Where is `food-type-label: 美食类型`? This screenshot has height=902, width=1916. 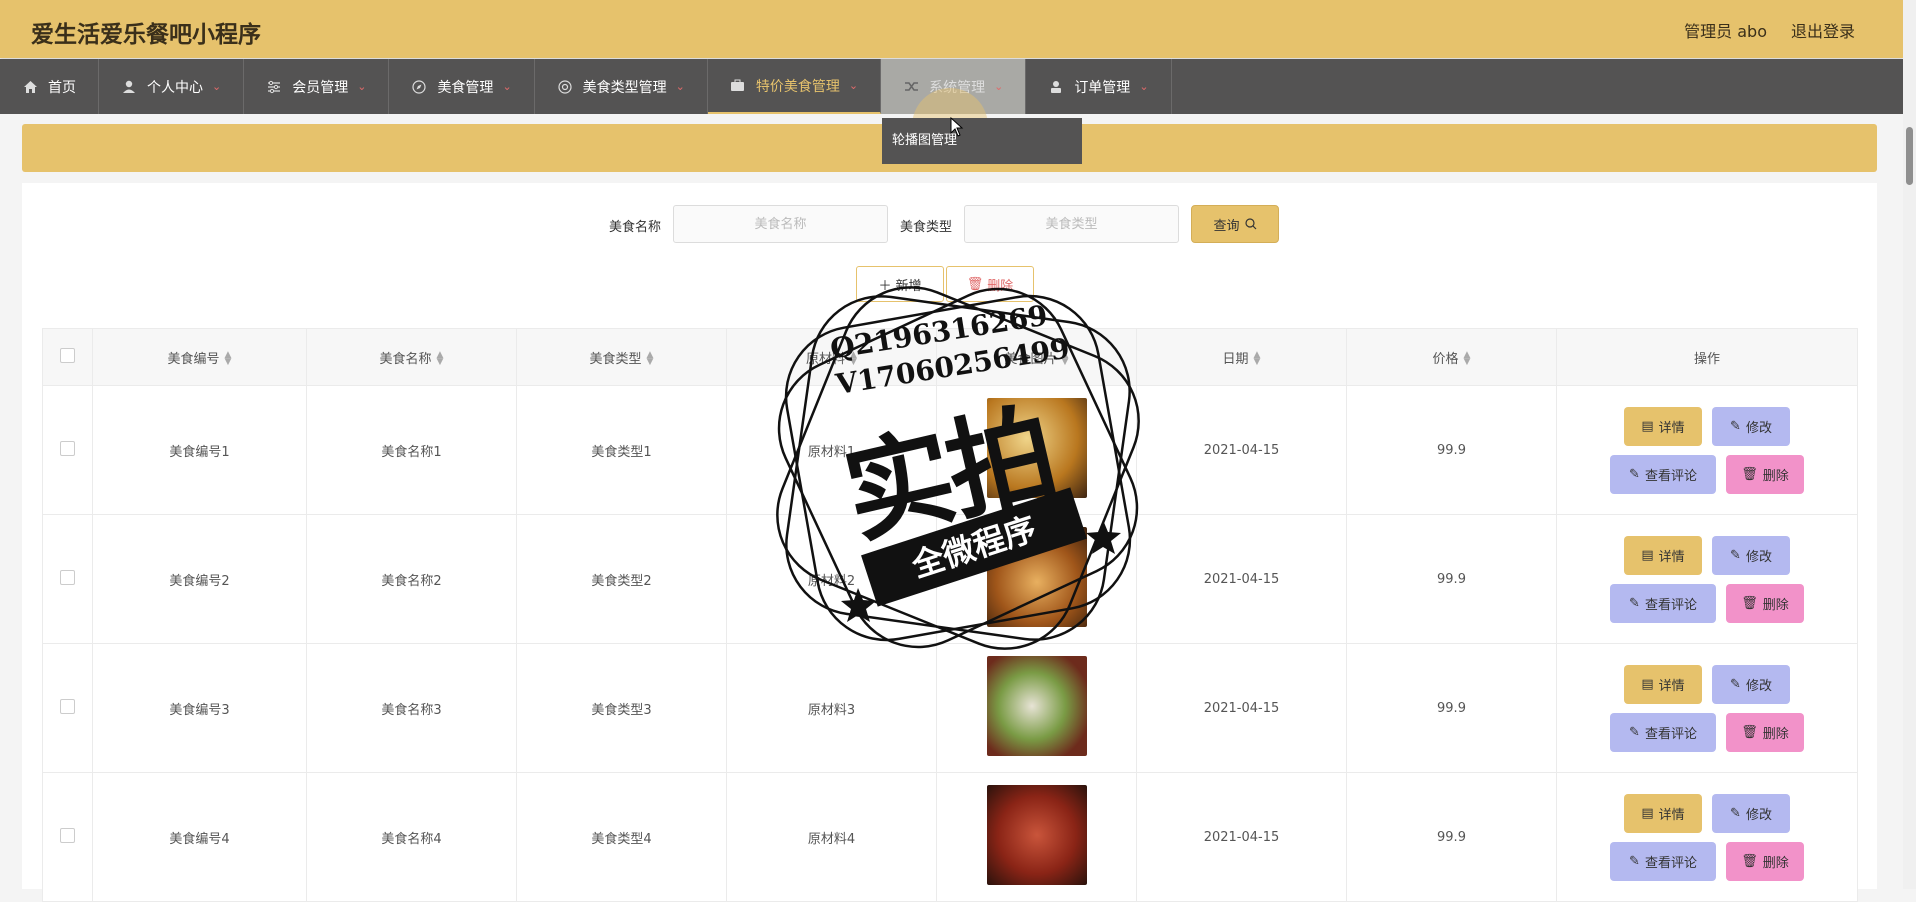 food-type-label: 美食类型 is located at coordinates (926, 227).